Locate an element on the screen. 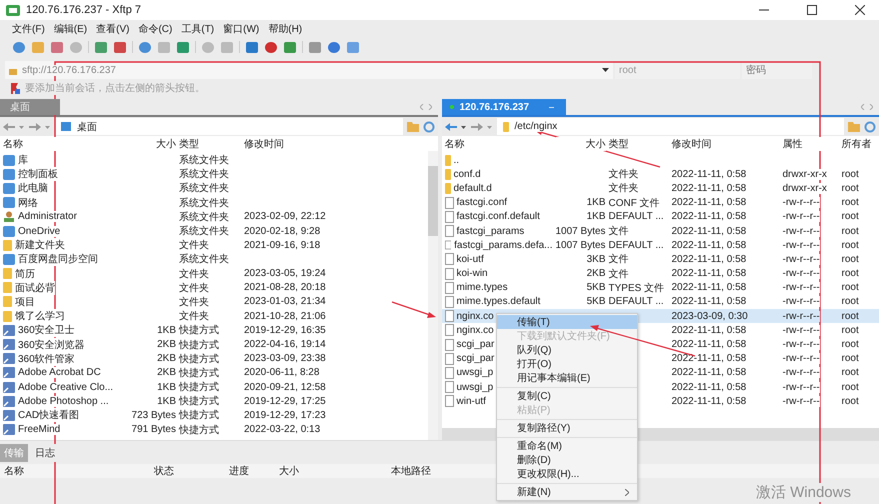 The height and width of the screenshot is (504, 879). modified-date: 2023-03-05, 19:24 is located at coordinates (285, 274).